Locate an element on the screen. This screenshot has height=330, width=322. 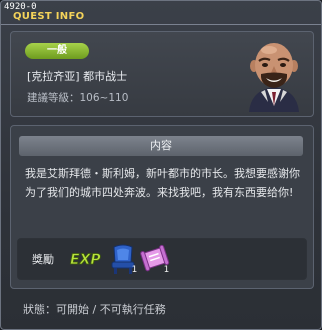
quest-name: [克拉齐亚] 都市战士 is located at coordinates (77, 76).